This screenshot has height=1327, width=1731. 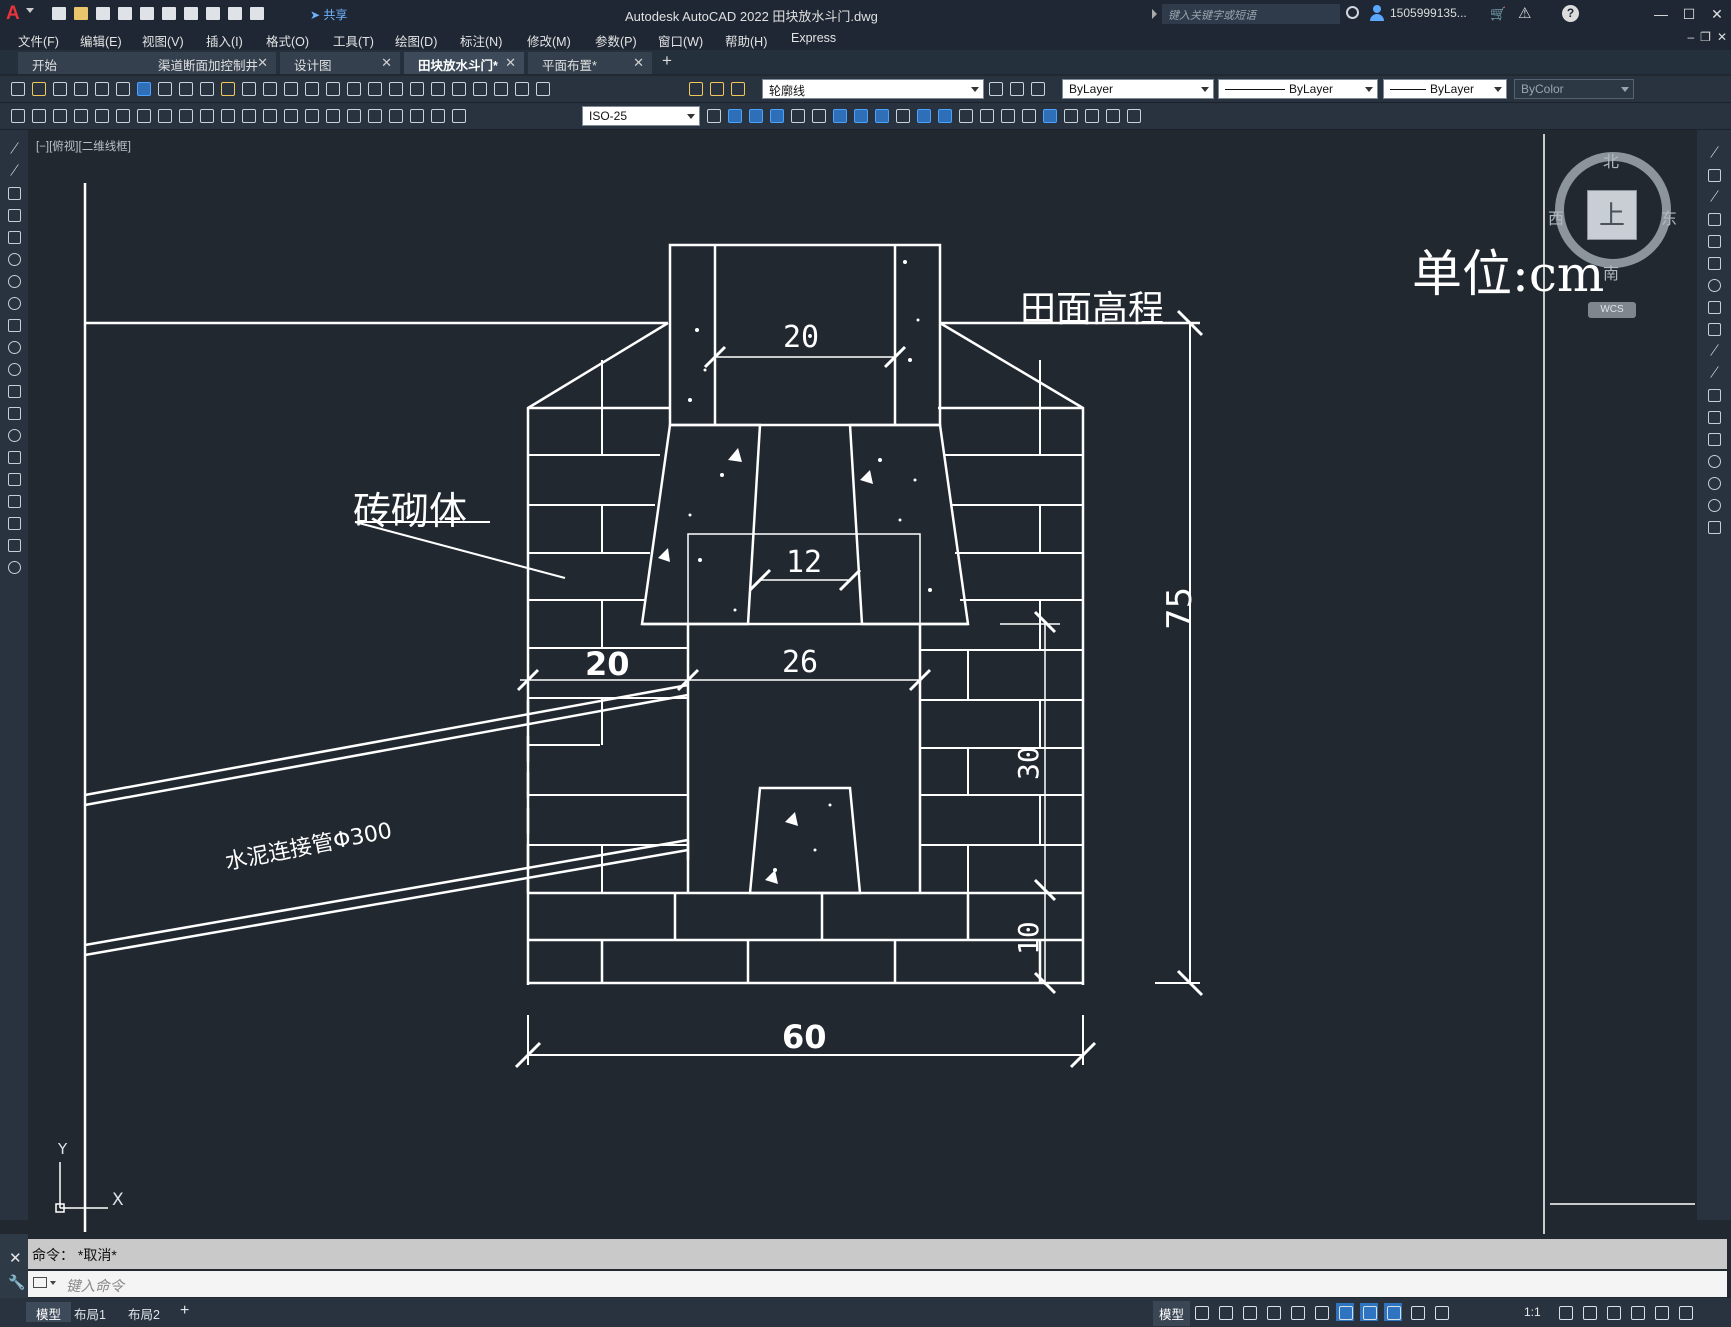 What do you see at coordinates (1612, 310) in the screenshot?
I see `wcs-menu: WCS` at bounding box center [1612, 310].